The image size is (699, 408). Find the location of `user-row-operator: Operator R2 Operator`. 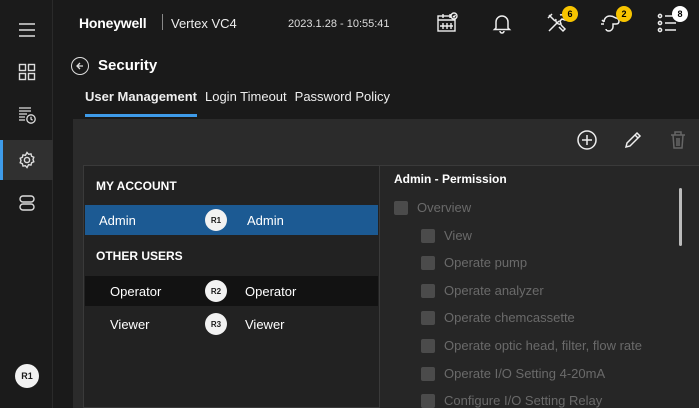

user-row-operator: Operator R2 Operator is located at coordinates (231, 291).